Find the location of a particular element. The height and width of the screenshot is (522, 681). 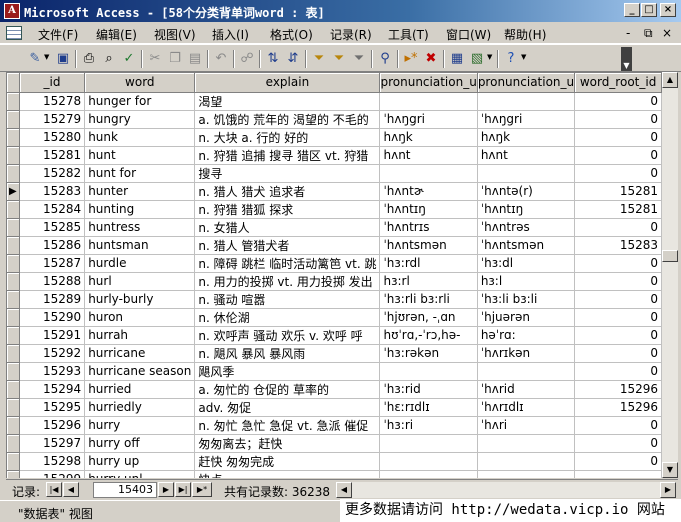

menu-edit: 编辑(E) is located at coordinates (116, 34).